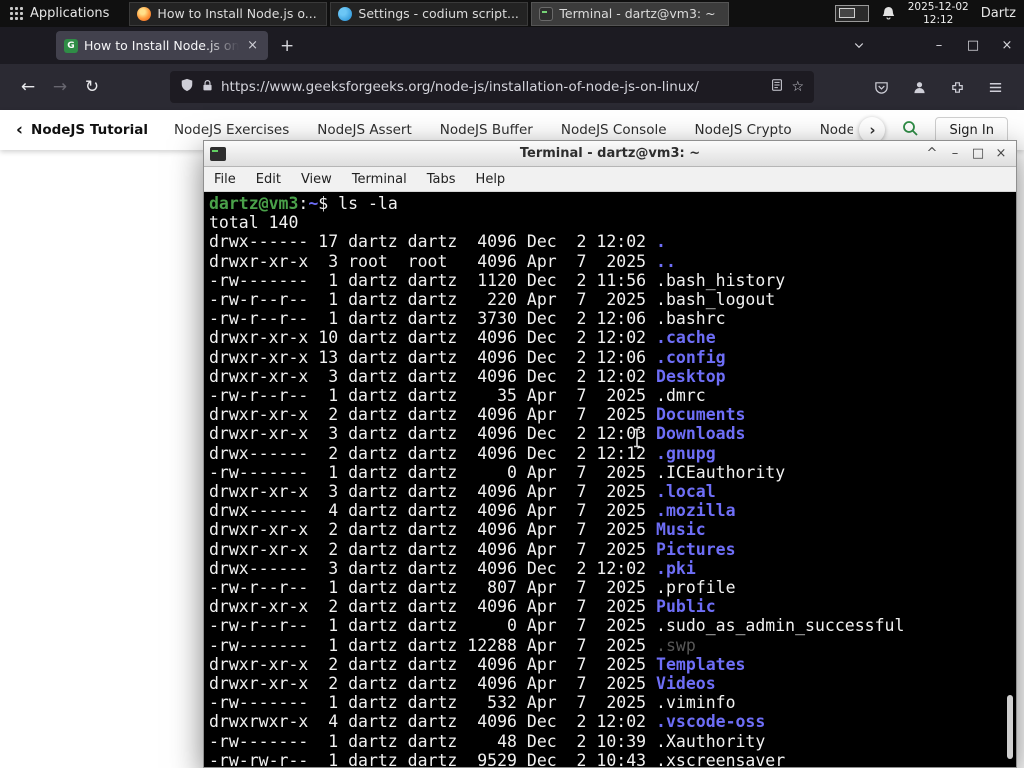 This screenshot has width=1024, height=768. What do you see at coordinates (797, 87) in the screenshot?
I see `bookmark-star-icon: ☆` at bounding box center [797, 87].